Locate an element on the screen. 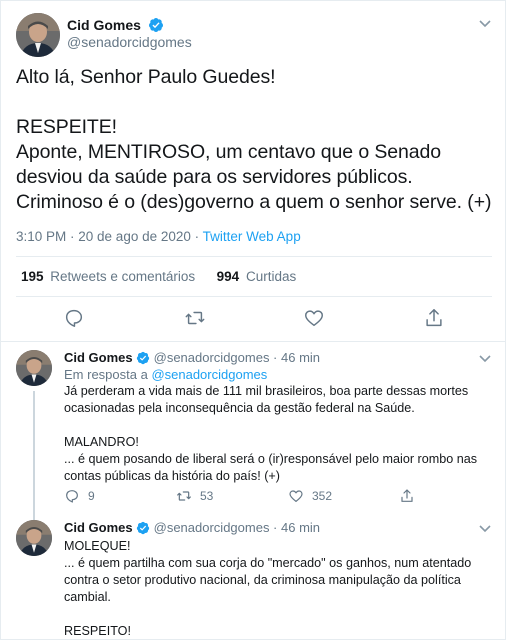  source-link: Twitter Web App is located at coordinates (252, 236).